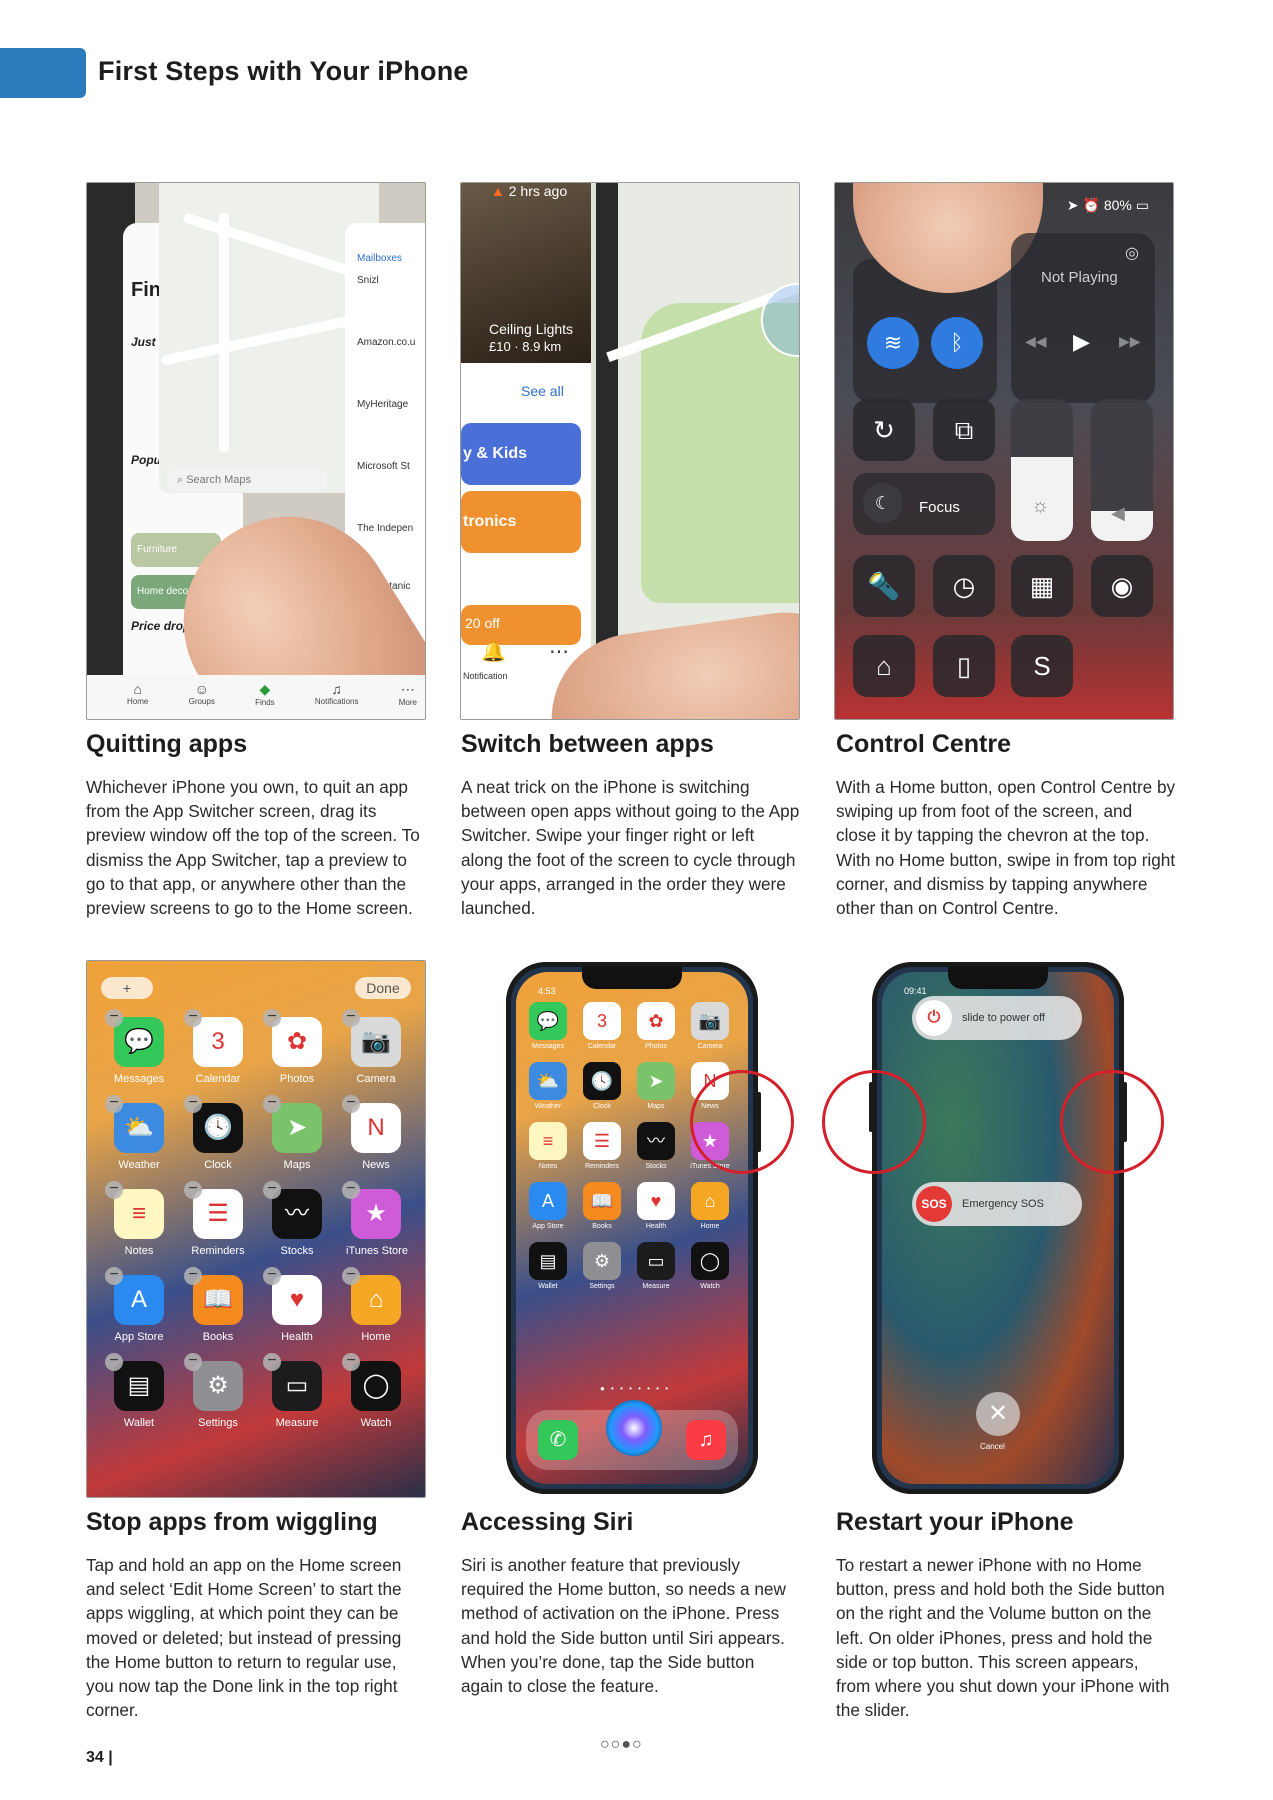 This screenshot has height=1800, width=1273. Describe the element at coordinates (265, 694) in the screenshot. I see `tab-finds: ◆ Finds` at that location.